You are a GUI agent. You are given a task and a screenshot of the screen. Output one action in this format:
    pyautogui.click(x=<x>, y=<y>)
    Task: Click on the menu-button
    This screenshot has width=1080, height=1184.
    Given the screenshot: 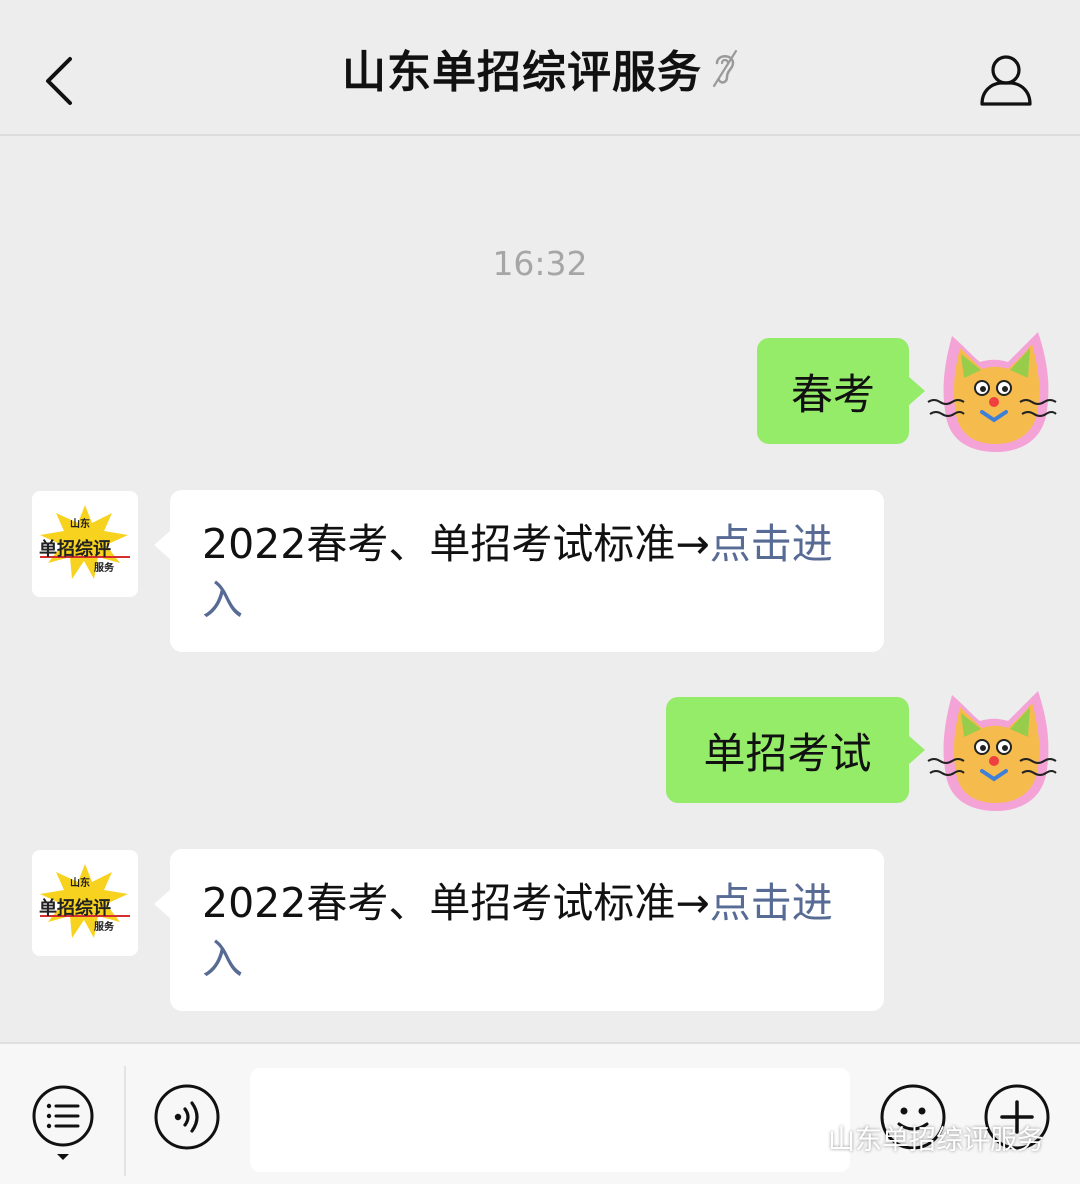 What is the action you would take?
    pyautogui.click(x=63, y=1122)
    